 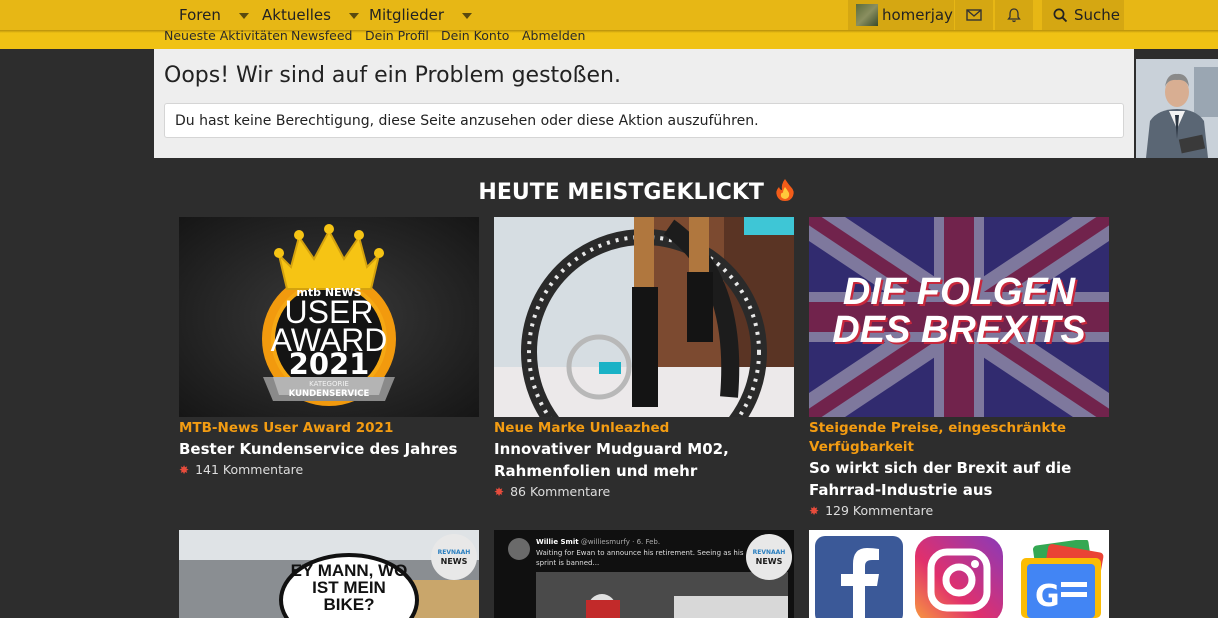 I want to click on nav-item-label: Foren, so click(x=200, y=15).